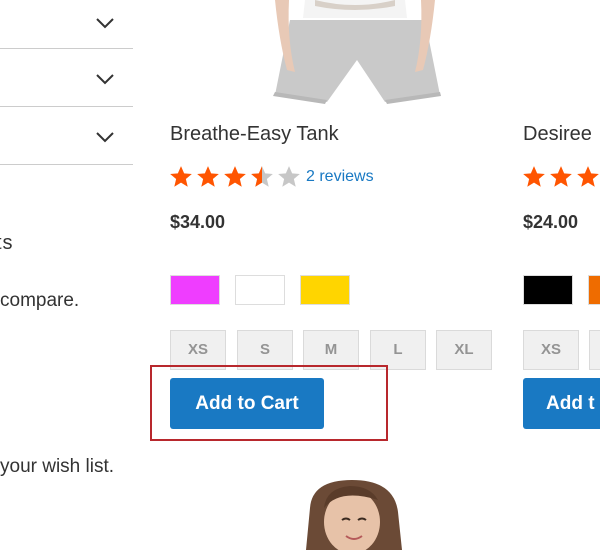 This screenshot has height=550, width=600. Describe the element at coordinates (331, 350) in the screenshot. I see `size-option-m: M` at that location.